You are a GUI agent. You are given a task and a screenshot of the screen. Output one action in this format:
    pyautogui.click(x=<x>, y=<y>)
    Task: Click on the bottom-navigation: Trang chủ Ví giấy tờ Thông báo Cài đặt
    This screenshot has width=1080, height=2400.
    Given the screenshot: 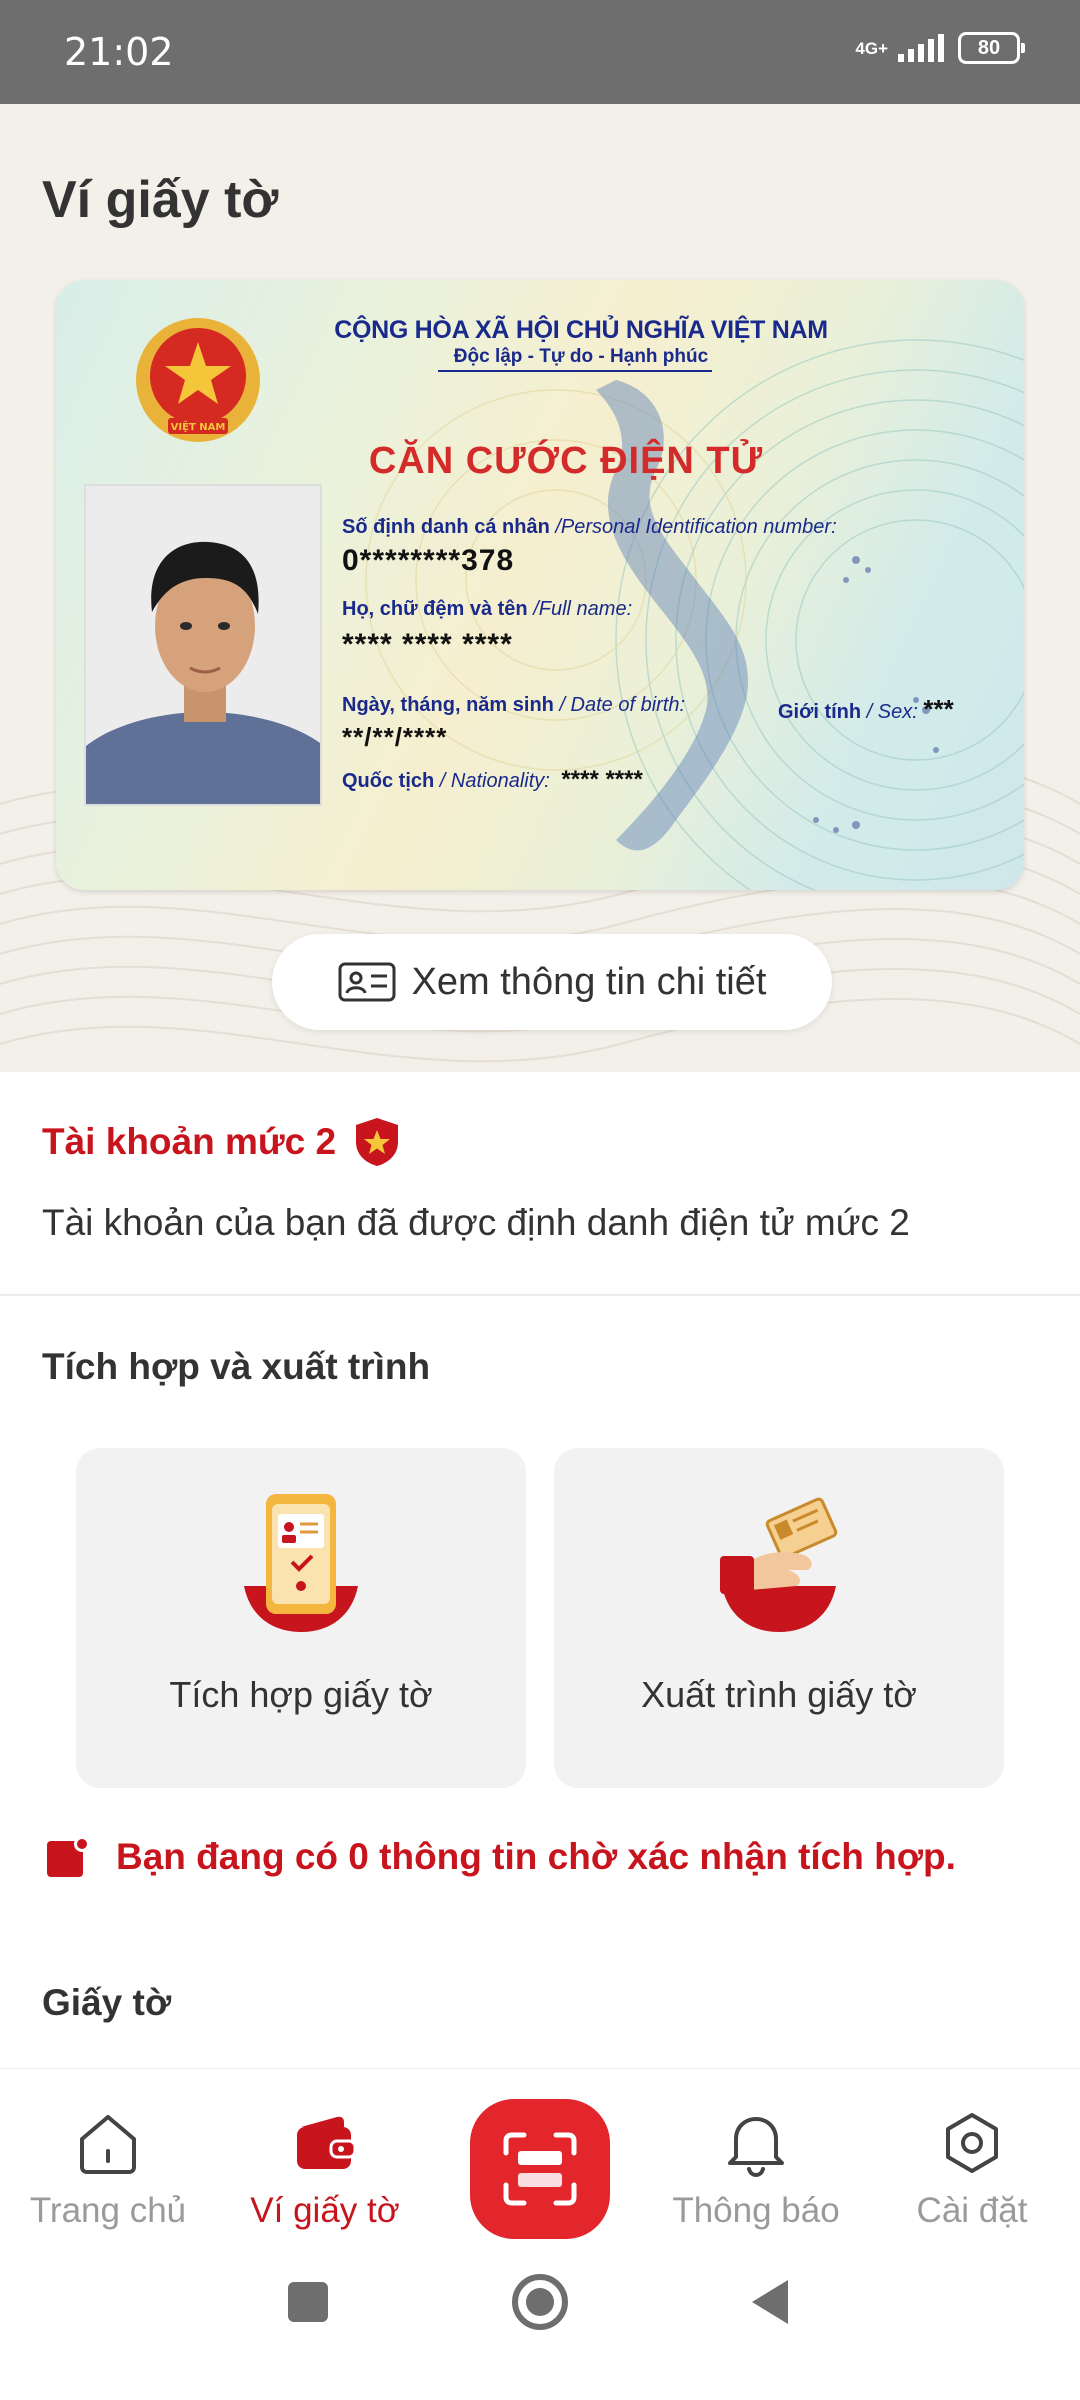 What is the action you would take?
    pyautogui.click(x=540, y=2156)
    